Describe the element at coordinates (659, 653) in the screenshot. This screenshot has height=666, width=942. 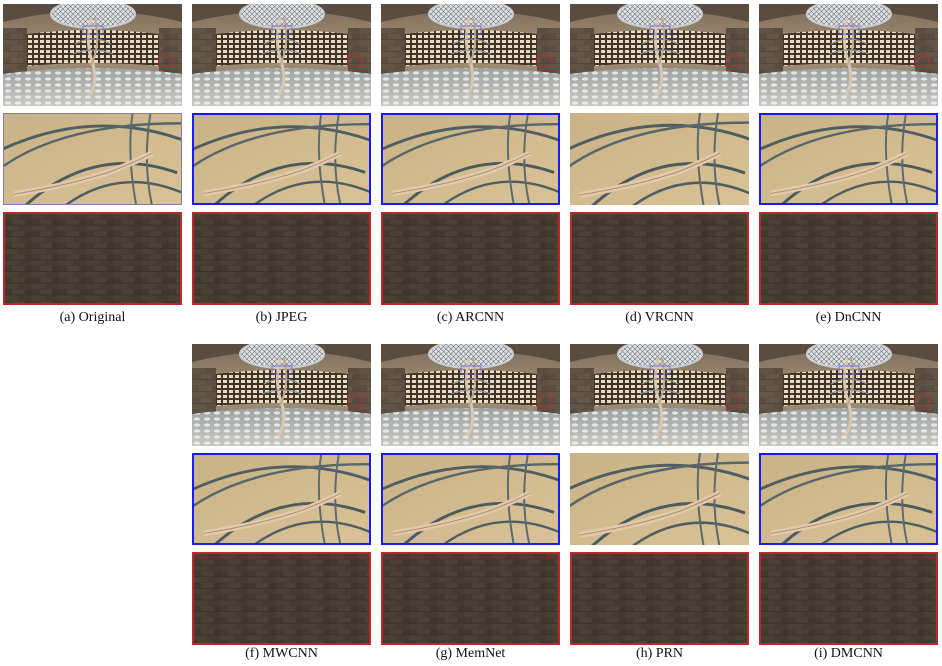
I see `caption-h: (h) PRN` at that location.